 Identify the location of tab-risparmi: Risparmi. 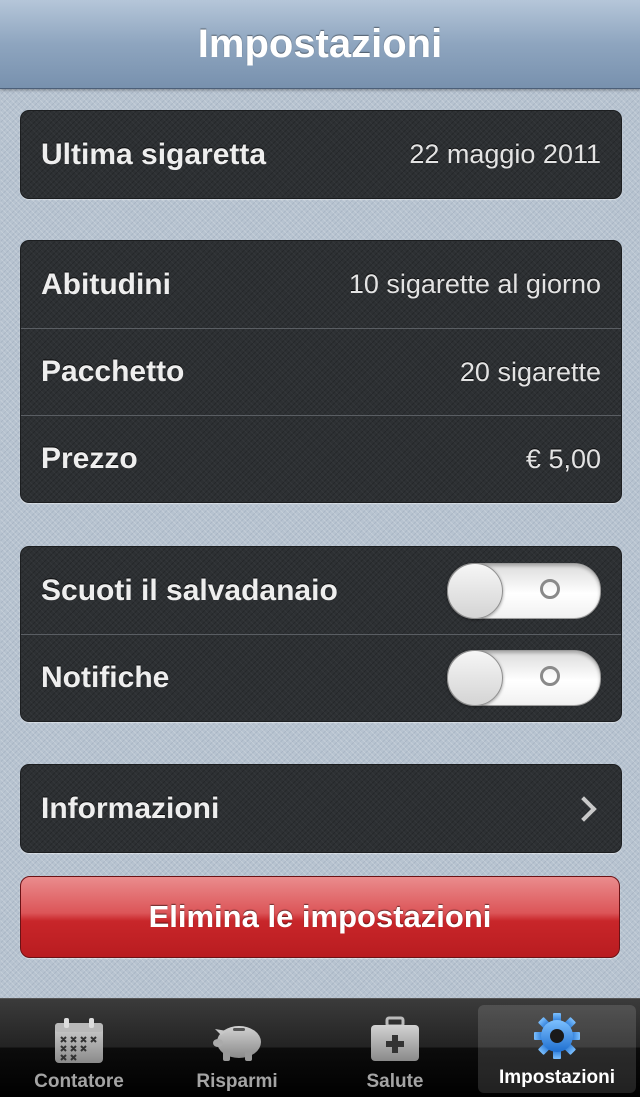
(237, 1048).